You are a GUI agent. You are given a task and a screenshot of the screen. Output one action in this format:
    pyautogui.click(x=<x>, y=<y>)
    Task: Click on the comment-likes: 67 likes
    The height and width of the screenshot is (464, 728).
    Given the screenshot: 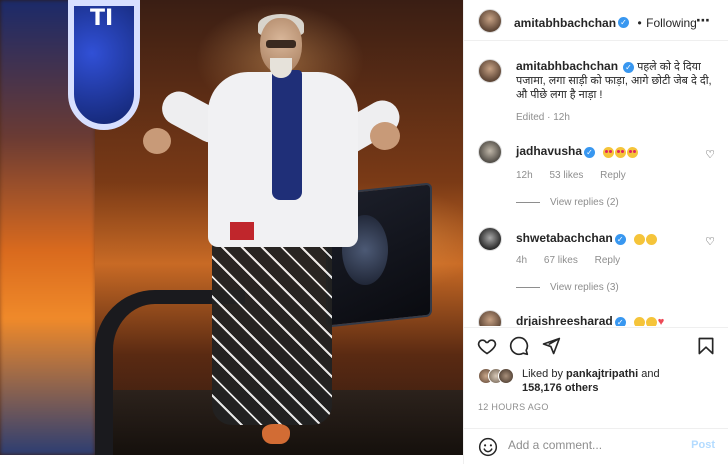 What is the action you would take?
    pyautogui.click(x=561, y=260)
    